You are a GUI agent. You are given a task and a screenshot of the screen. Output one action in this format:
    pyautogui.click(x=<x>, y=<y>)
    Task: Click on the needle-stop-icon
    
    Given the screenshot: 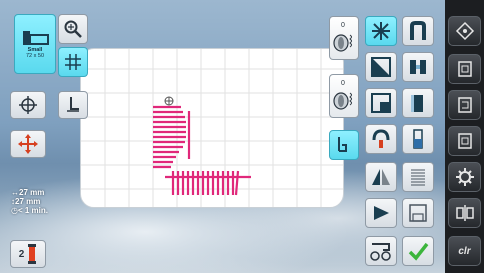 What is the action you would take?
    pyautogui.click(x=381, y=138)
    